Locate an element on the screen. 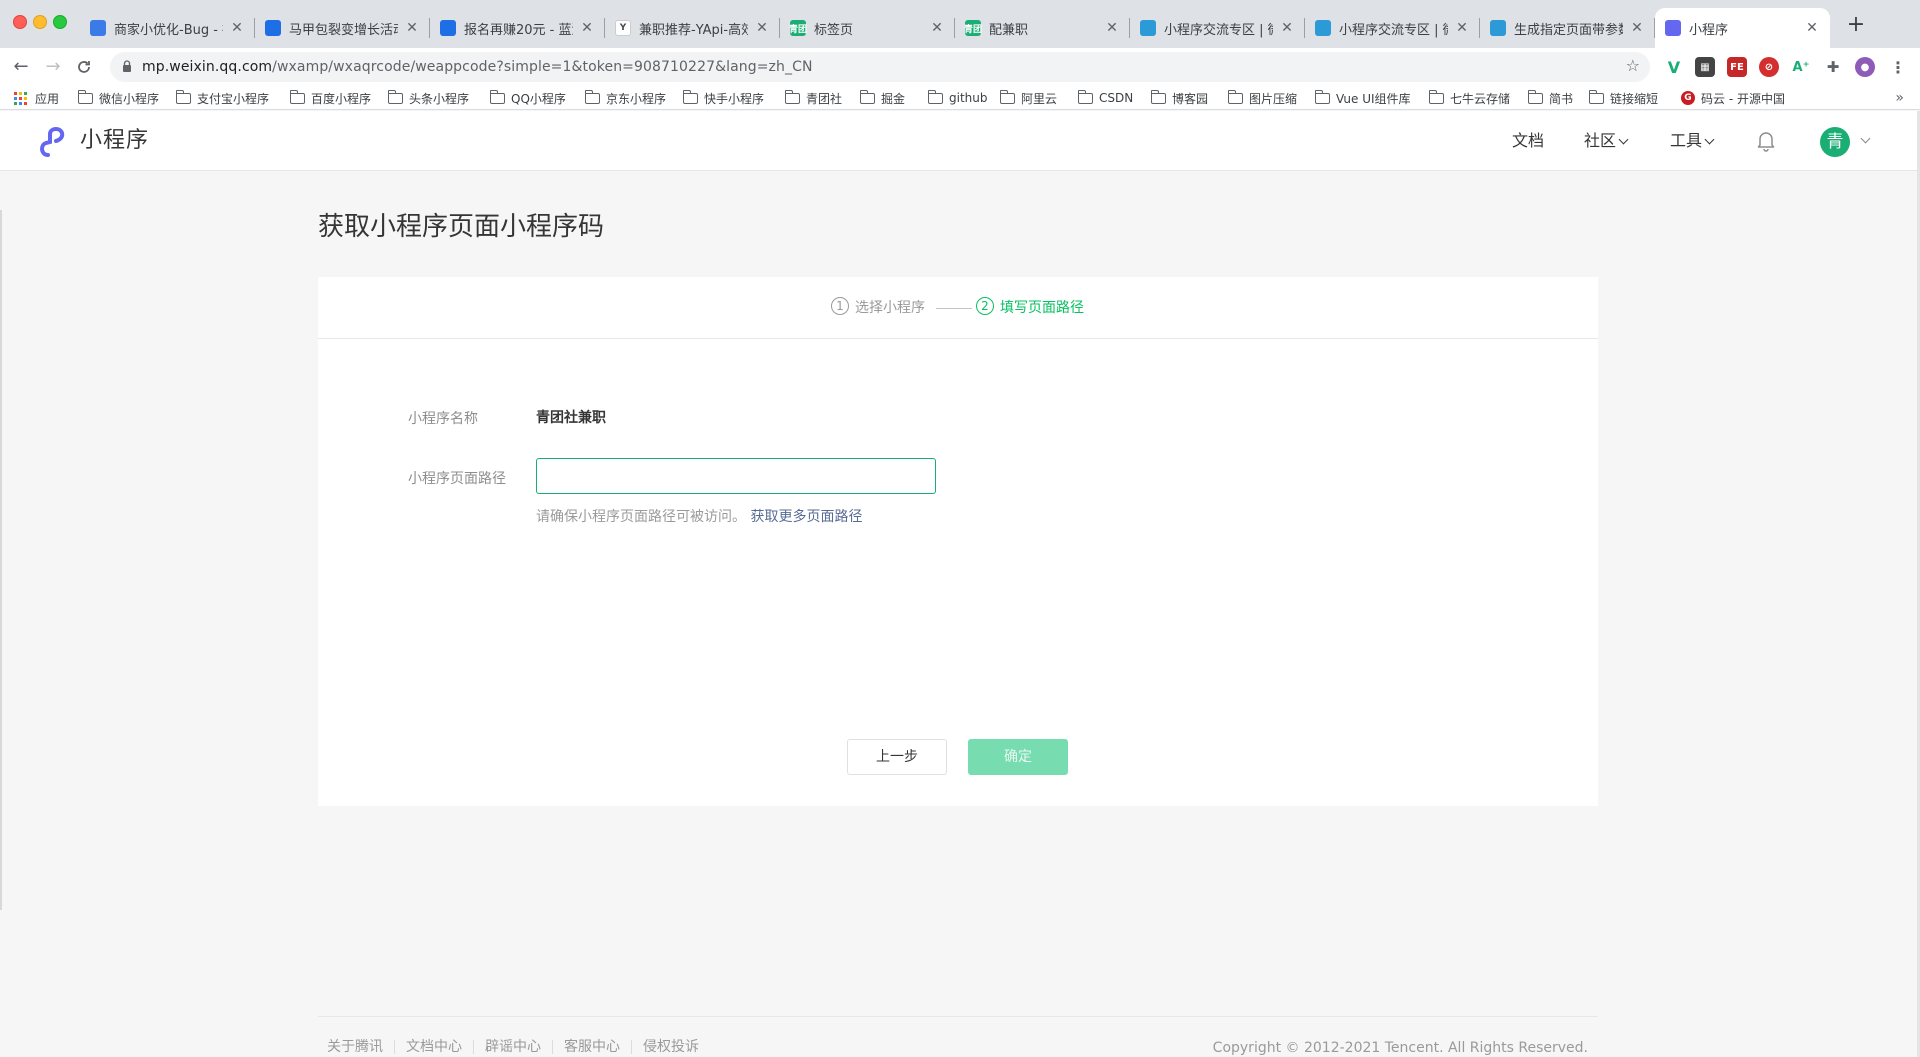  bookmark-label: 支付宝小程序 is located at coordinates (233, 98).